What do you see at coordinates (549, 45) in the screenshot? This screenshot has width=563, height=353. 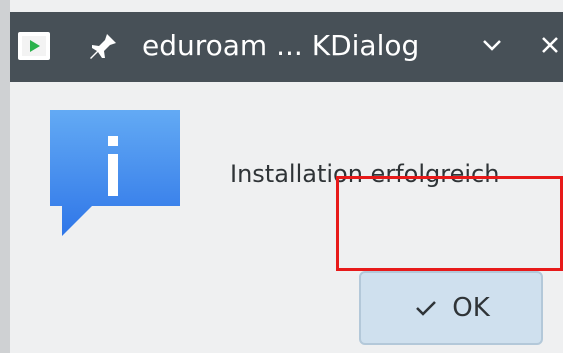 I see `close-icon` at bounding box center [549, 45].